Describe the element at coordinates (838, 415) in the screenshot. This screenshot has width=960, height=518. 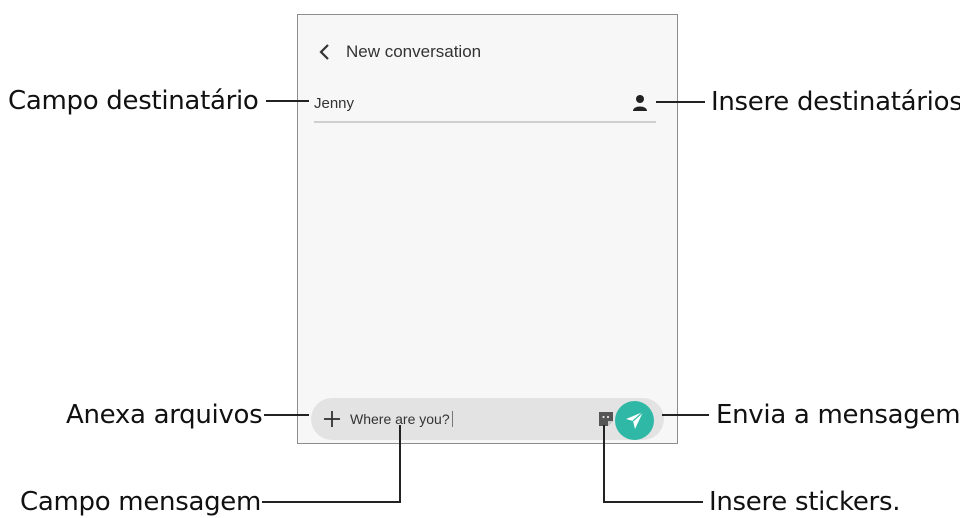
I see `callout-send-message: Envia a mensagem` at that location.